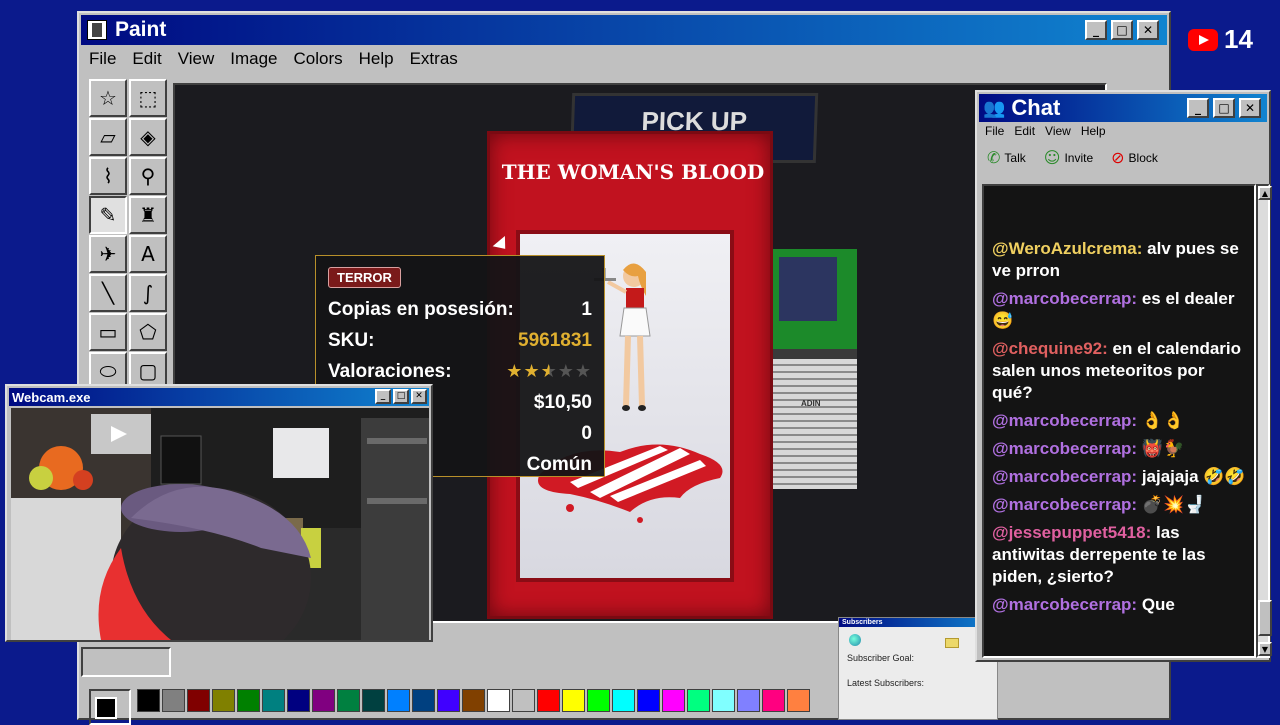  What do you see at coordinates (401, 396) in the screenshot?
I see `webcam-maximize-button: □` at bounding box center [401, 396].